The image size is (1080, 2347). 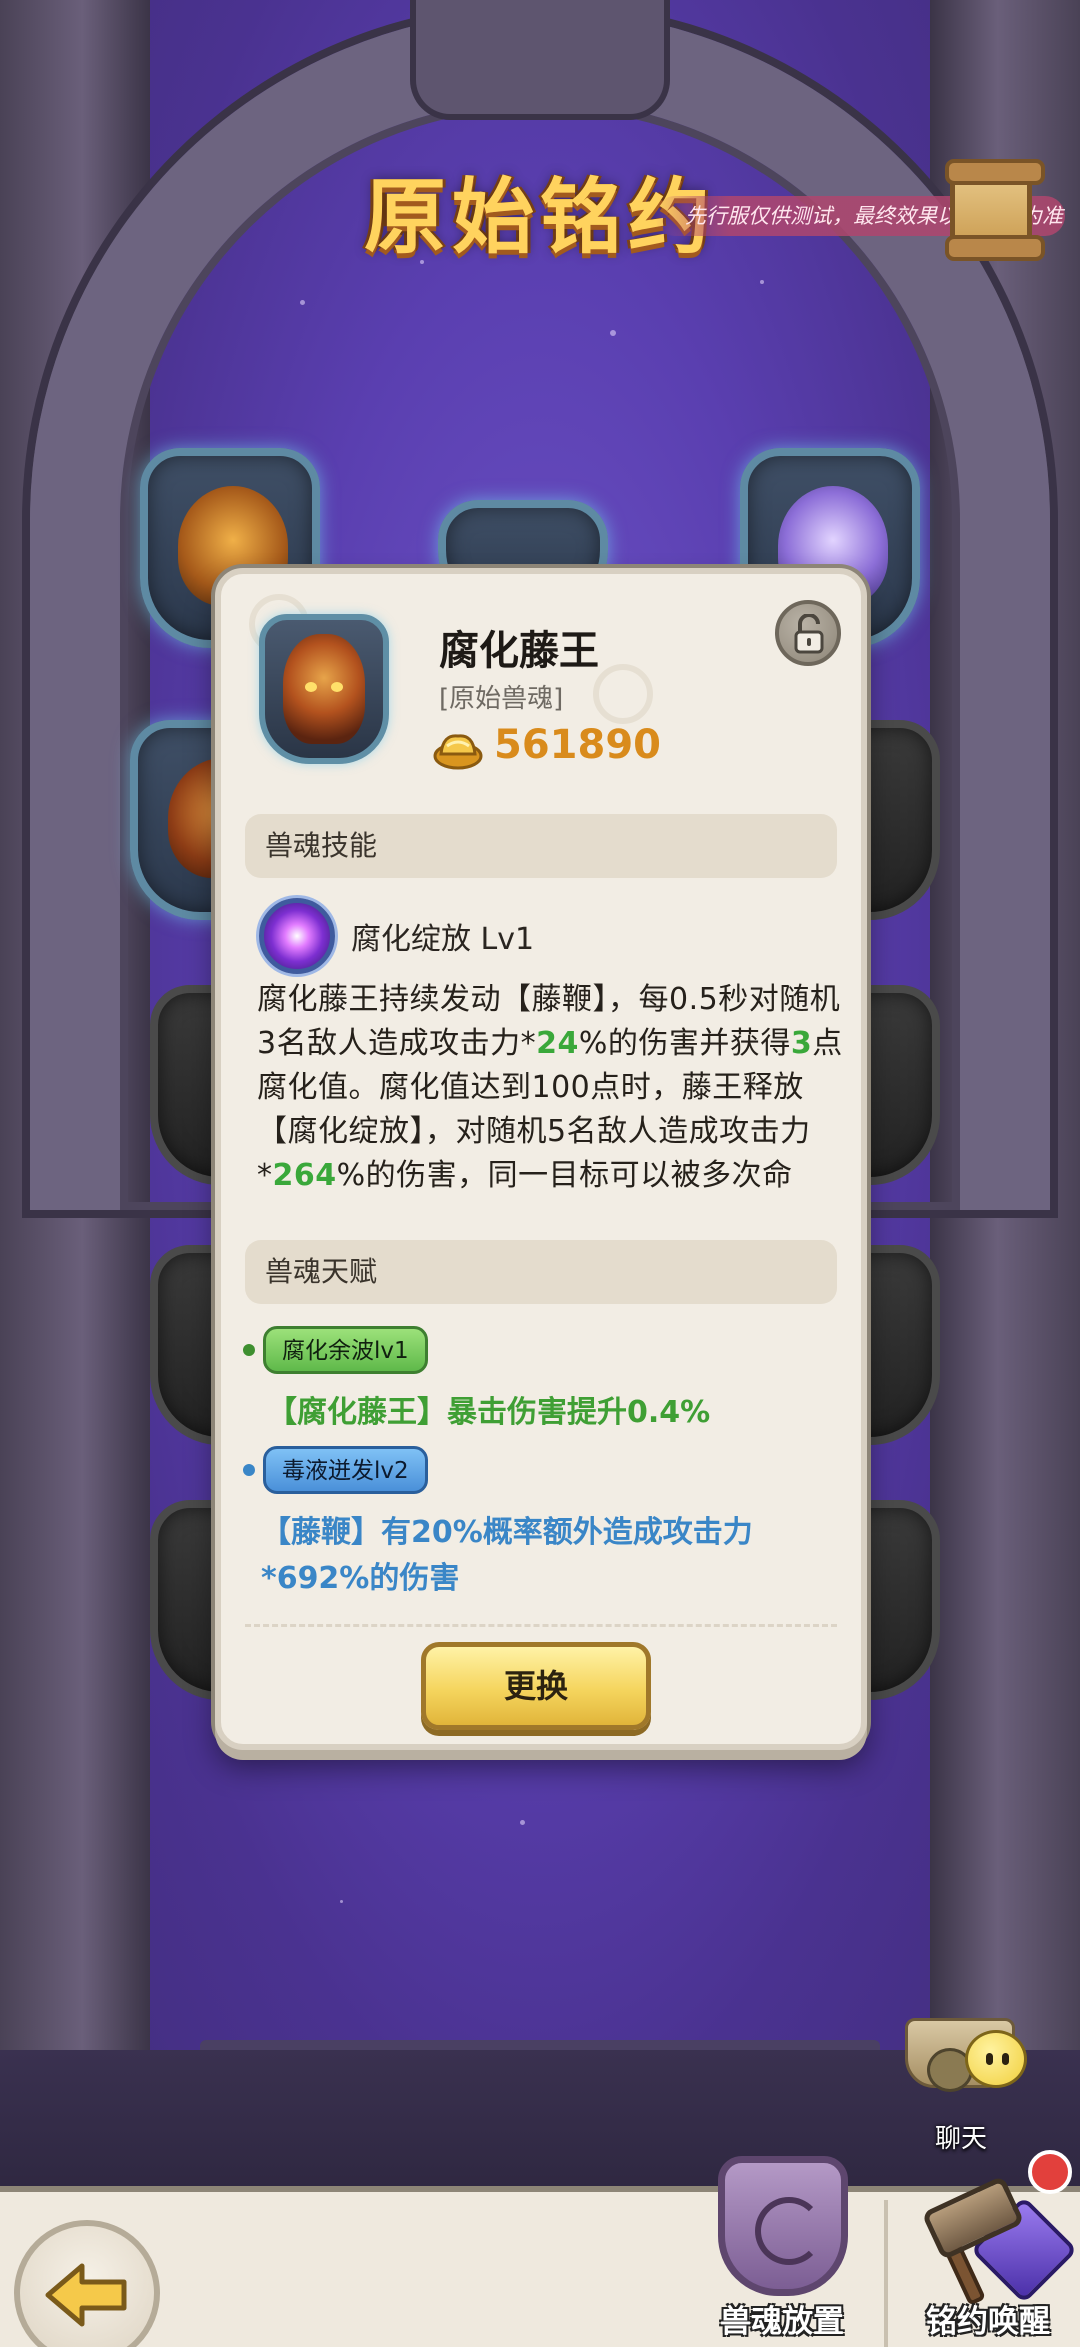 I want to click on yellow-back-arrow-icon, so click(x=86, y=2295).